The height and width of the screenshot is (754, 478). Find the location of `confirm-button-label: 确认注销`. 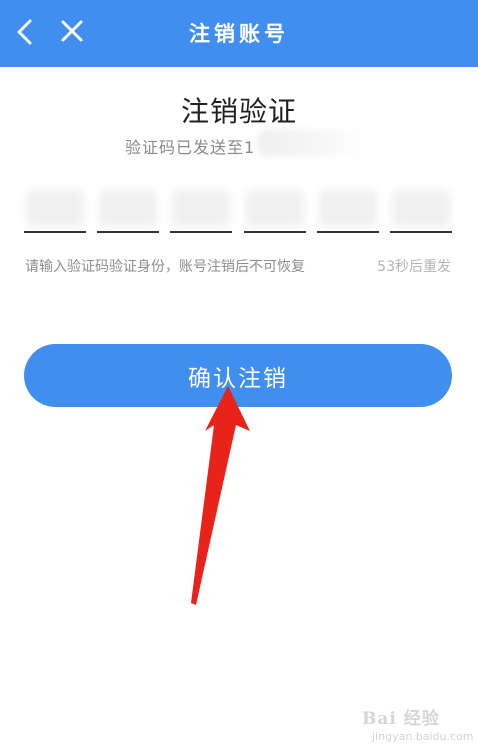

confirm-button-label: 确认注销 is located at coordinates (238, 378).